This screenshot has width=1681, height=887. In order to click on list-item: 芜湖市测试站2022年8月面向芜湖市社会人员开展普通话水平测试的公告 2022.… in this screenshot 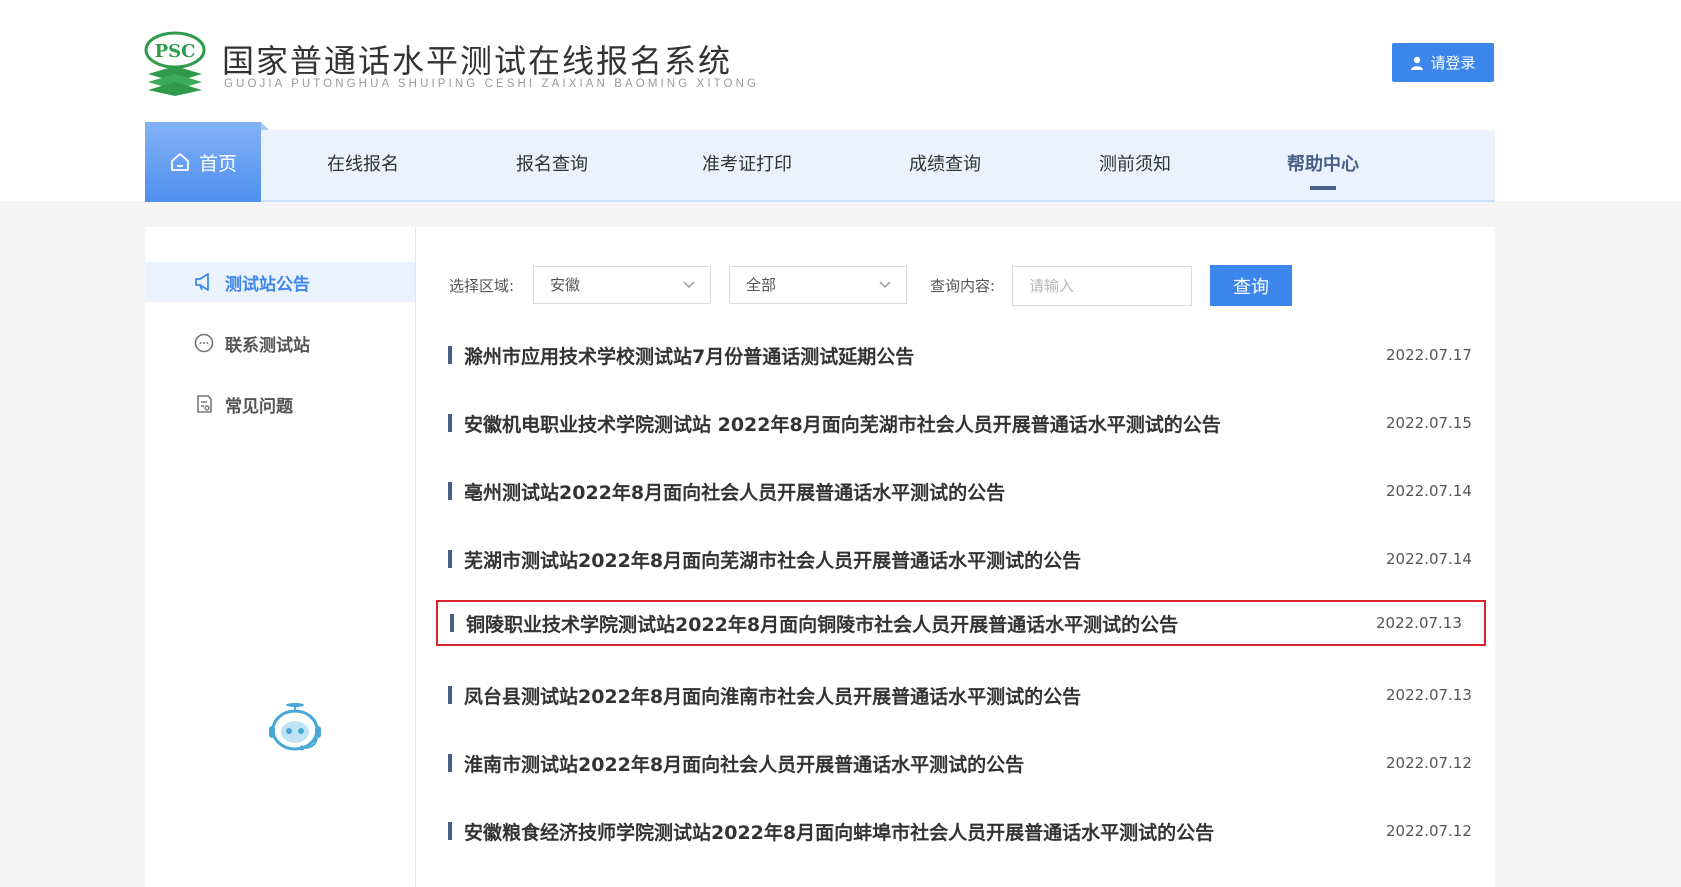, I will do `click(960, 559)`.